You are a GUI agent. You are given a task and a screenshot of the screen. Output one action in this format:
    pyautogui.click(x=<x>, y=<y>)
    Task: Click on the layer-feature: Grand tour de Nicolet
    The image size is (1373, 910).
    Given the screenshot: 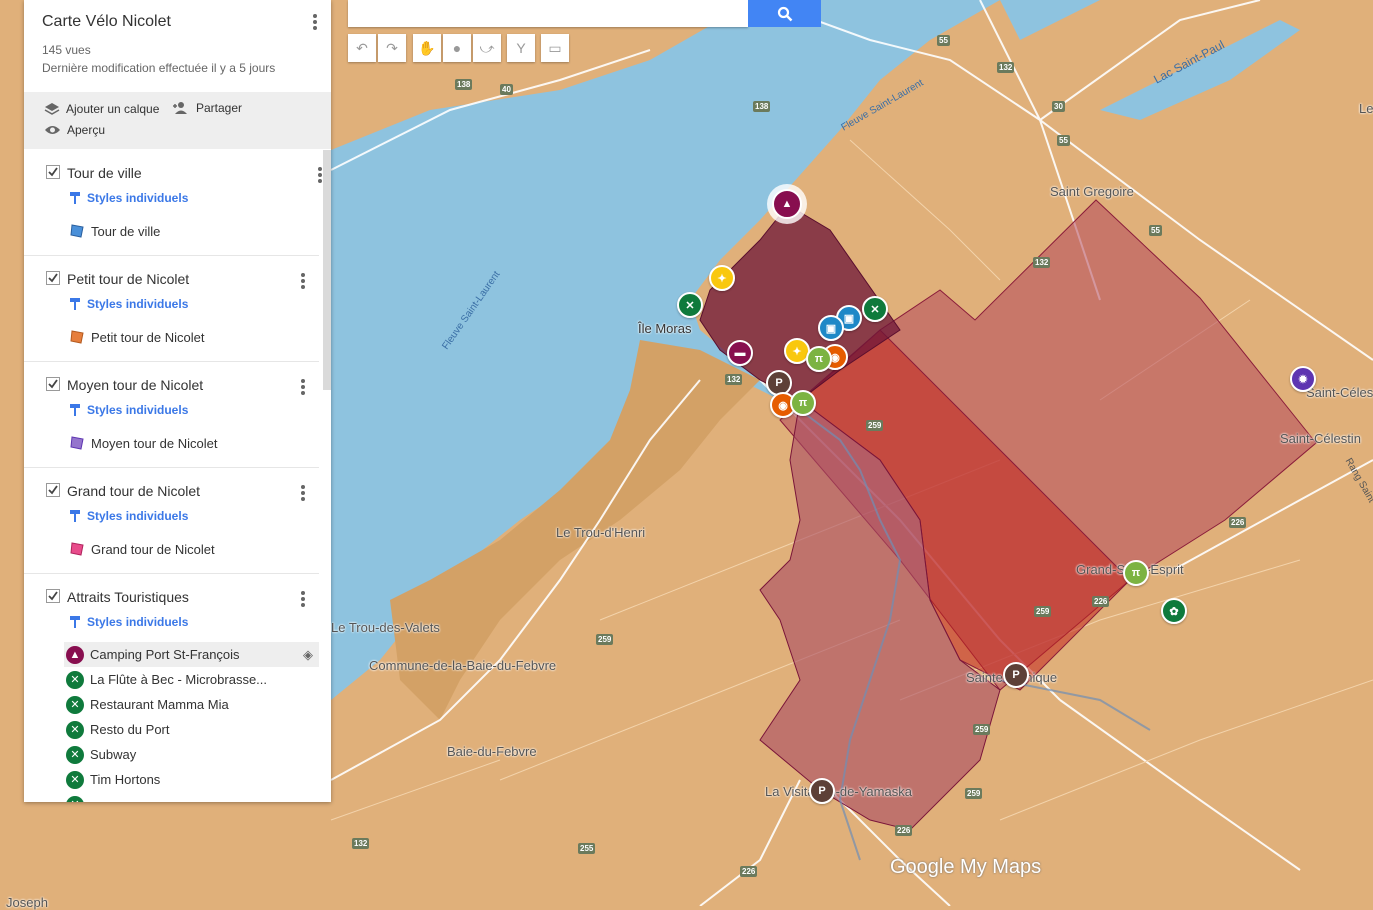 What is the action you would take?
    pyautogui.click(x=142, y=549)
    